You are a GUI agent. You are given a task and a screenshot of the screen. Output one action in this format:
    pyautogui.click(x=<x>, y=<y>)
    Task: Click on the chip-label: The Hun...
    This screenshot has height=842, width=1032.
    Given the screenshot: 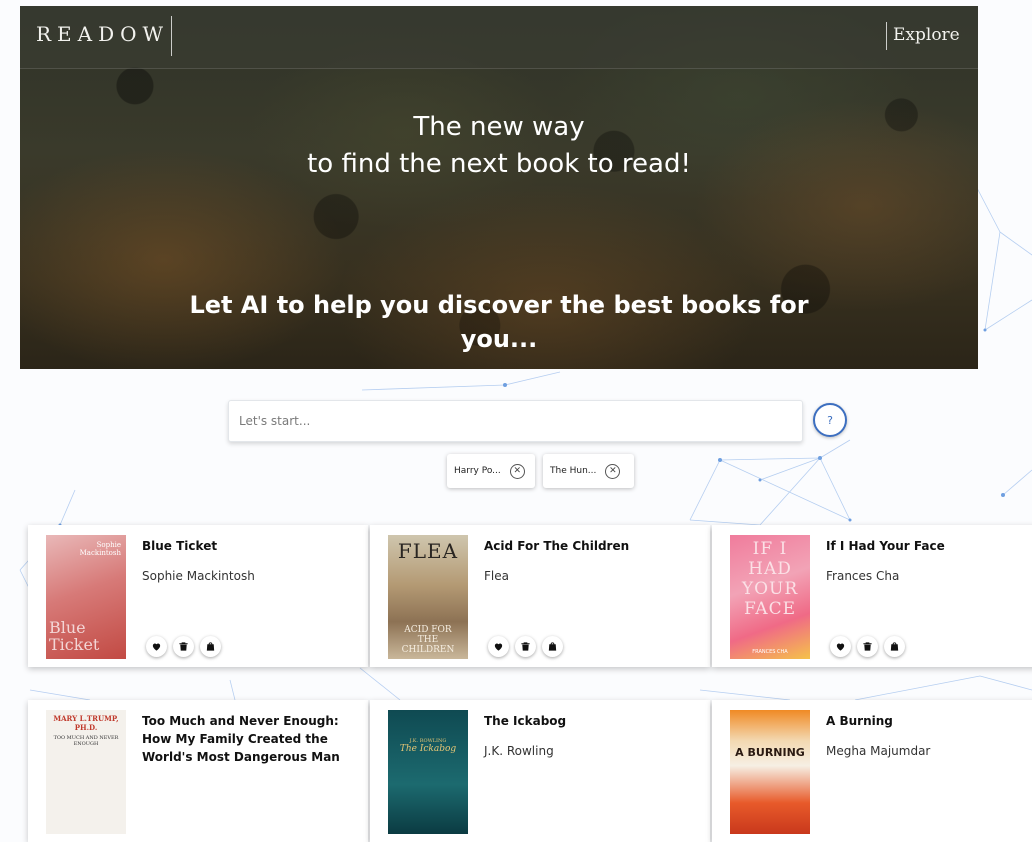 What is the action you would take?
    pyautogui.click(x=573, y=471)
    